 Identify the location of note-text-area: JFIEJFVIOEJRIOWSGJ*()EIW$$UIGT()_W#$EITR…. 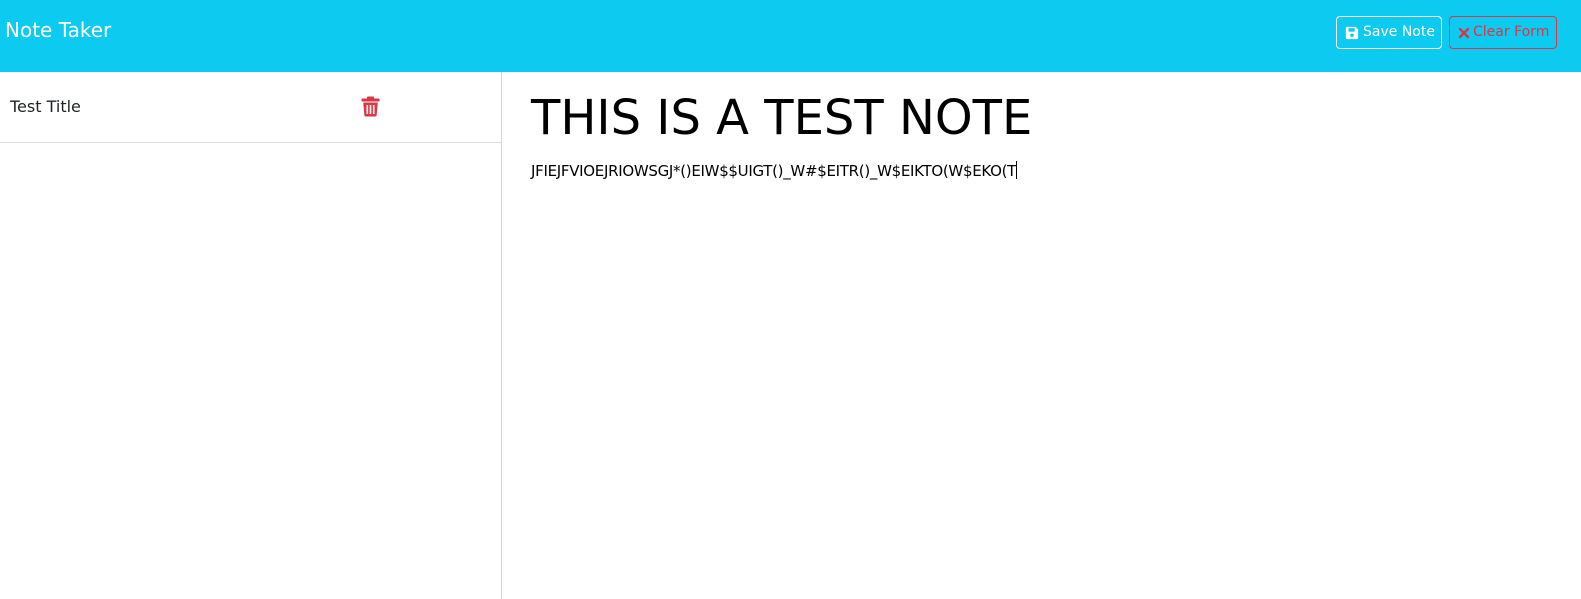
(1031, 171).